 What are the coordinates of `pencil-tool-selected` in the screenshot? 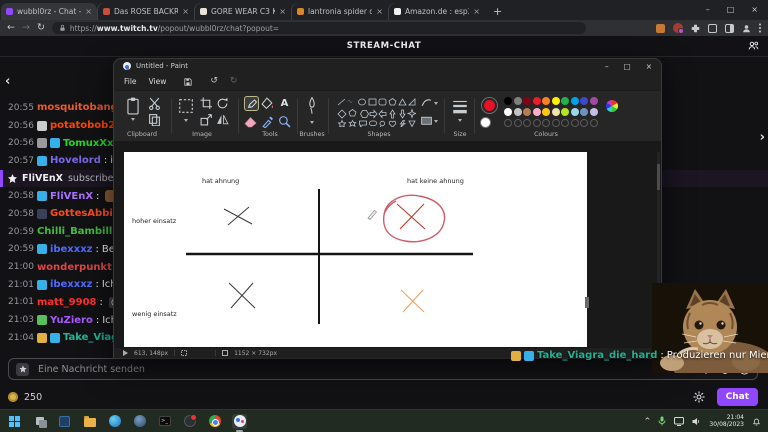 It's located at (251, 103).